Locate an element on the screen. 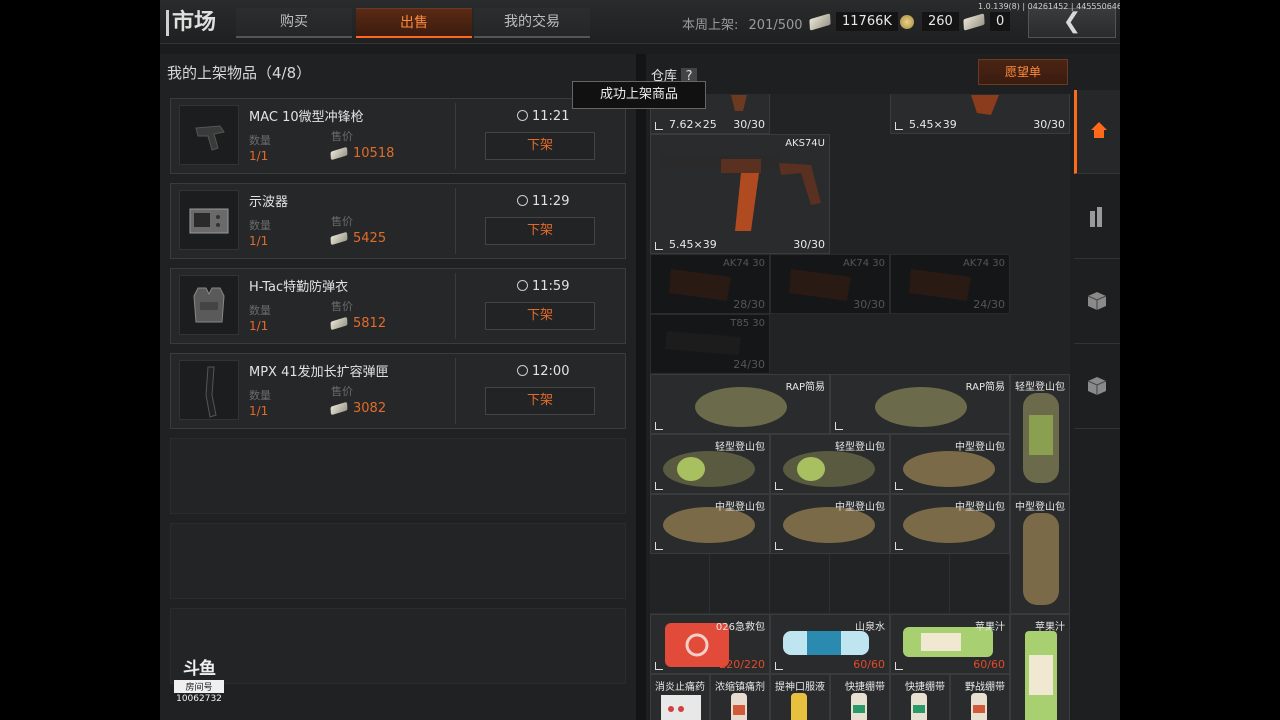 The height and width of the screenshot is (720, 1280). inventory-item: 026急救包 220/220 is located at coordinates (710, 644).